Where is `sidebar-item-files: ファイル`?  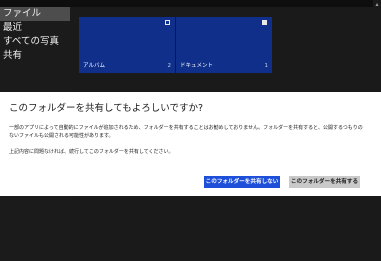 sidebar-item-files: ファイル is located at coordinates (35, 14).